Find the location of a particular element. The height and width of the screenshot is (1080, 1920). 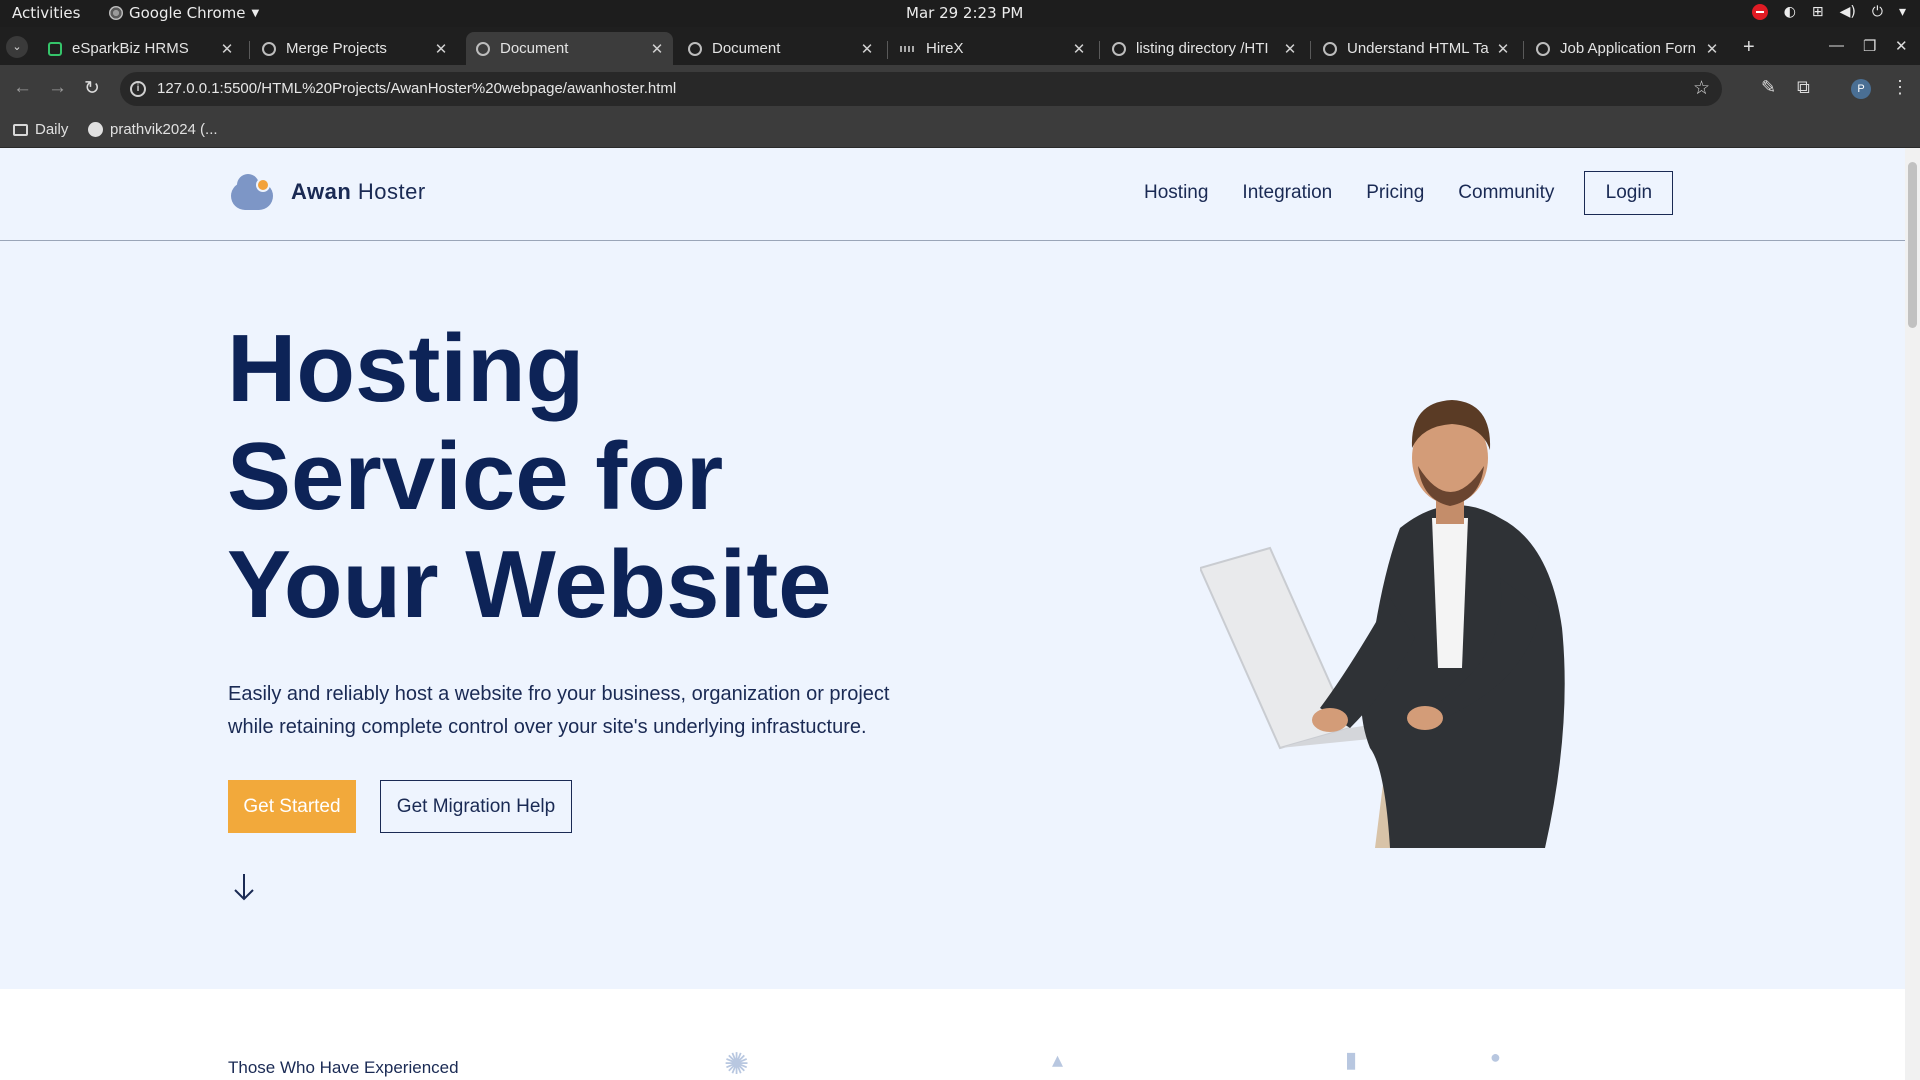

bookmark-daily: Daily is located at coordinates (40, 129).